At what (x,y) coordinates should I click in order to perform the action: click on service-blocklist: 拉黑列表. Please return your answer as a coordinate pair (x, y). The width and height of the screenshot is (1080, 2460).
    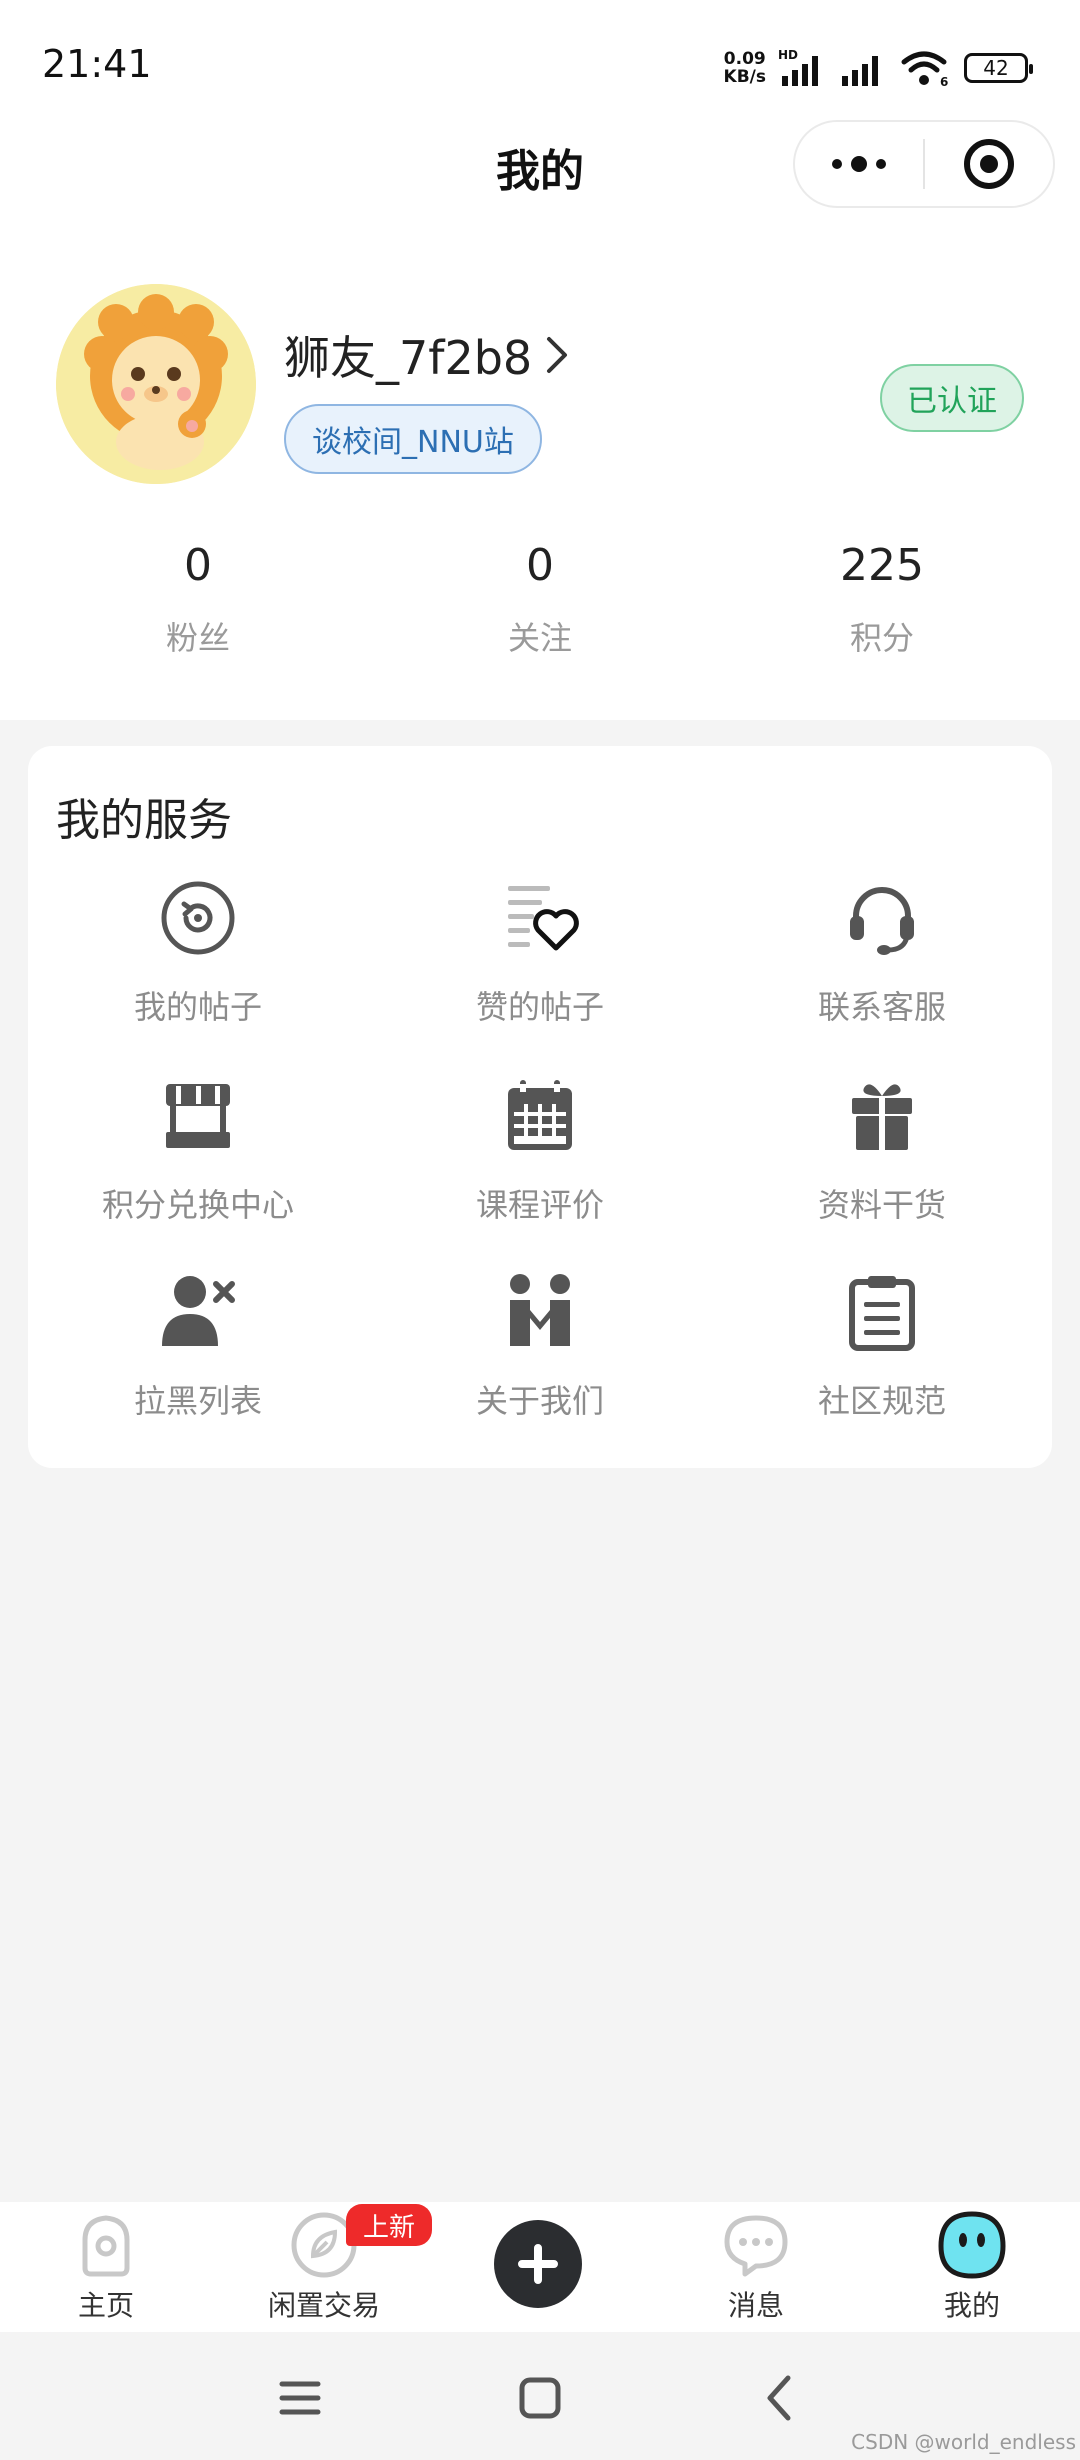
    Looking at the image, I should click on (198, 1357).